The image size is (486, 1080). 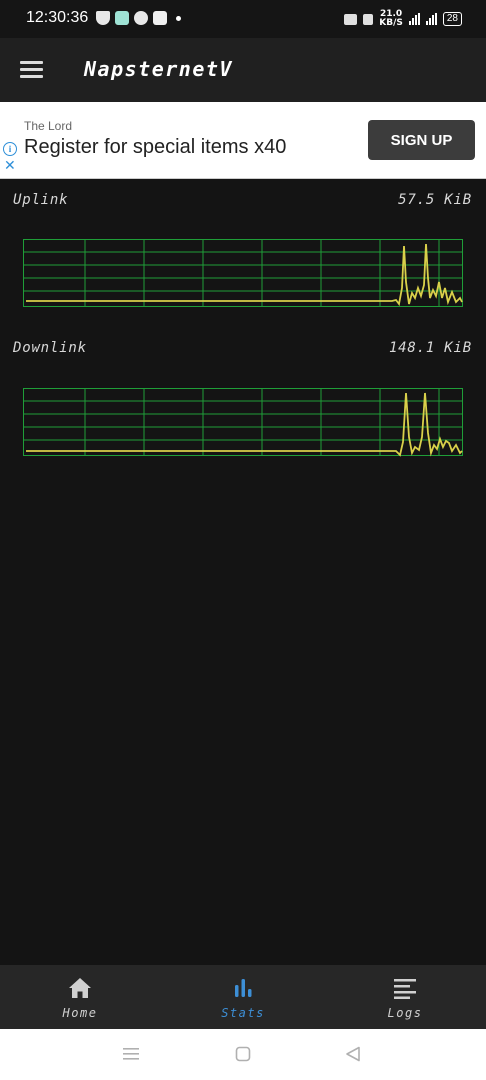 I want to click on battery-level: 28, so click(x=452, y=19).